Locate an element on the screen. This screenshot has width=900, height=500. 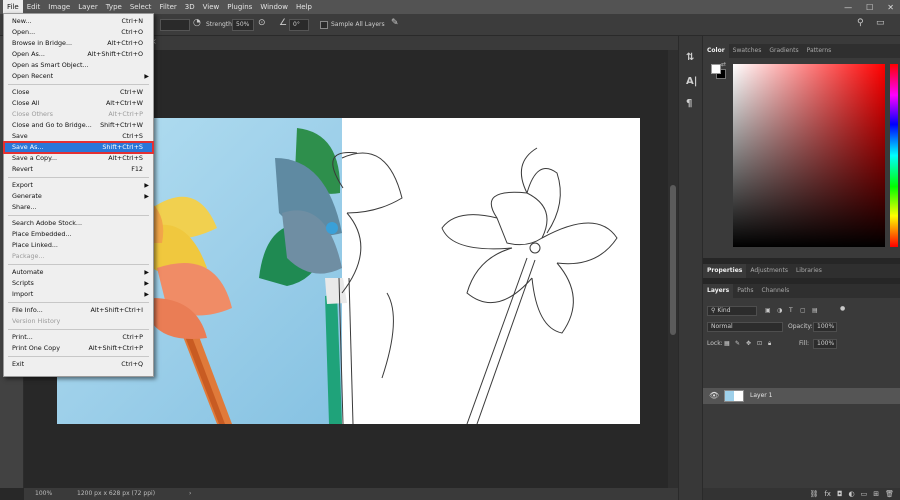
character-icon: A| is located at coordinates (691, 81).